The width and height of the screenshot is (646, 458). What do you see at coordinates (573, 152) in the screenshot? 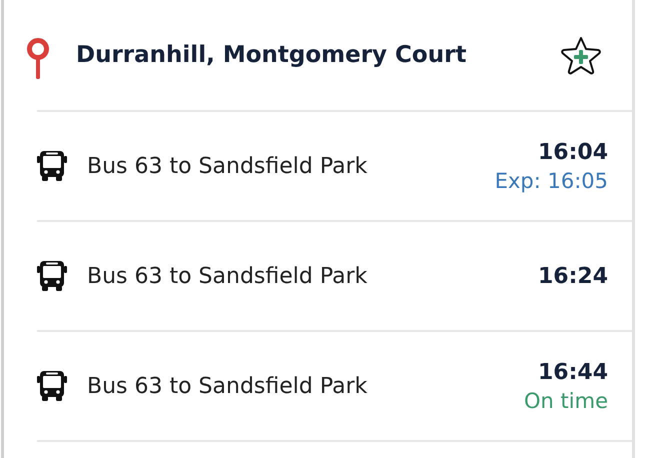
I see `departure-time: 16:04` at bounding box center [573, 152].